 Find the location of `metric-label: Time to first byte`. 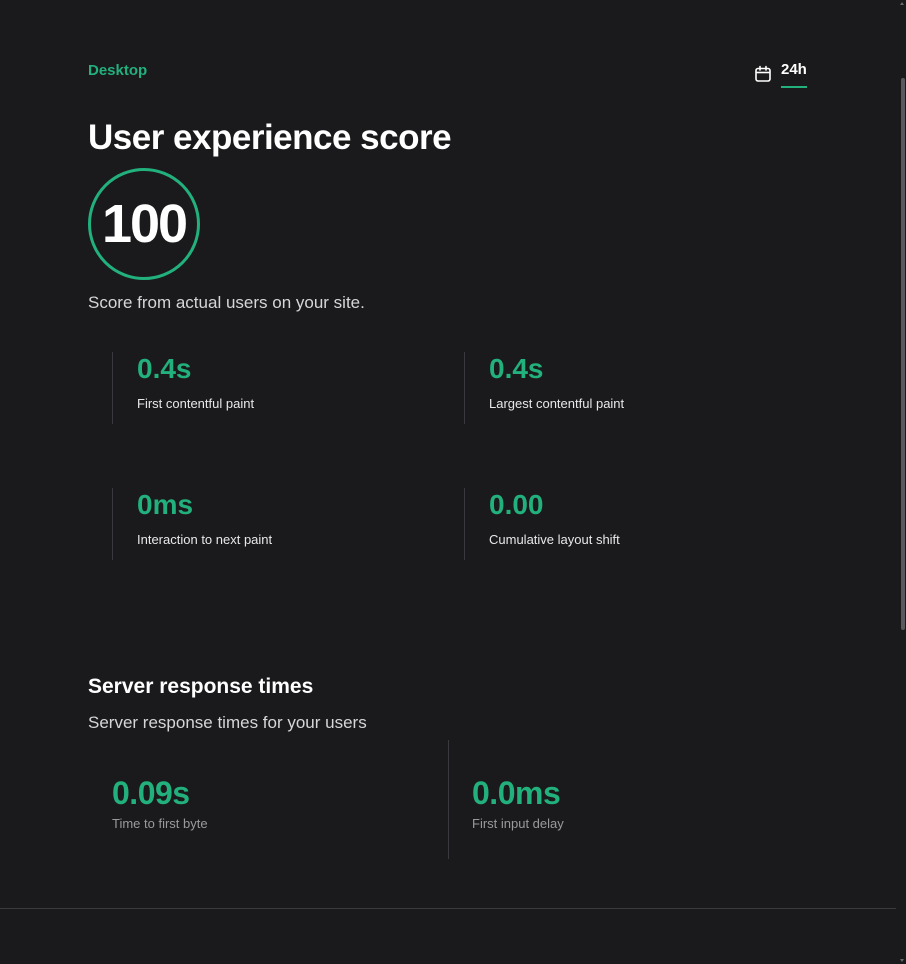

metric-label: Time to first byte is located at coordinates (160, 823).